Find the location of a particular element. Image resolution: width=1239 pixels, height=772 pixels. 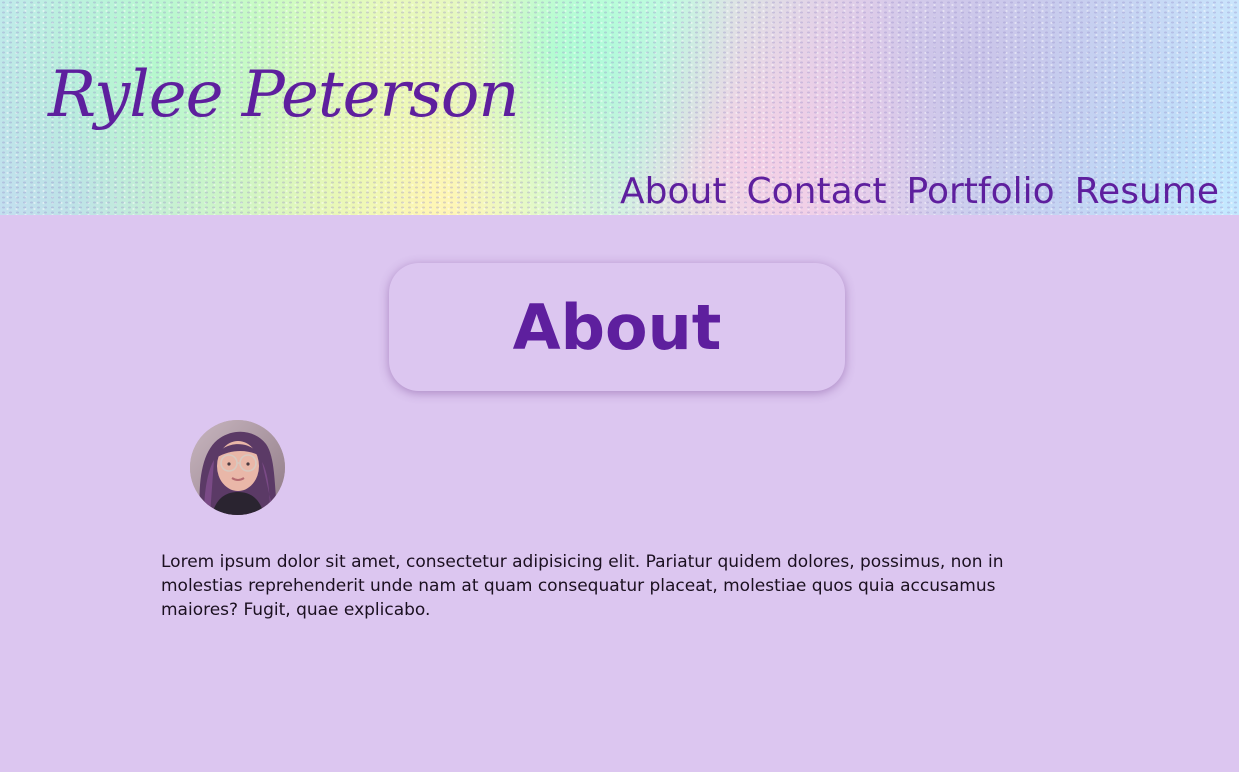

nav-link-about: About is located at coordinates (673, 191).